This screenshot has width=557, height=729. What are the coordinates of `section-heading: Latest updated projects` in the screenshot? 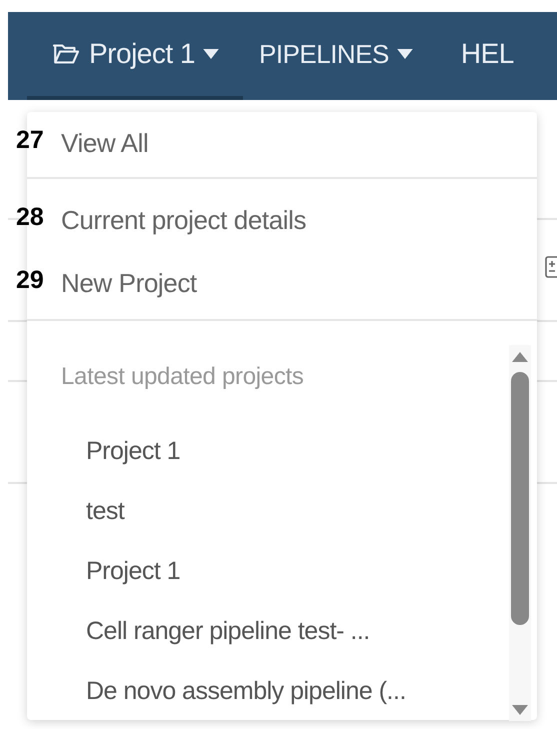 It's located at (182, 377).